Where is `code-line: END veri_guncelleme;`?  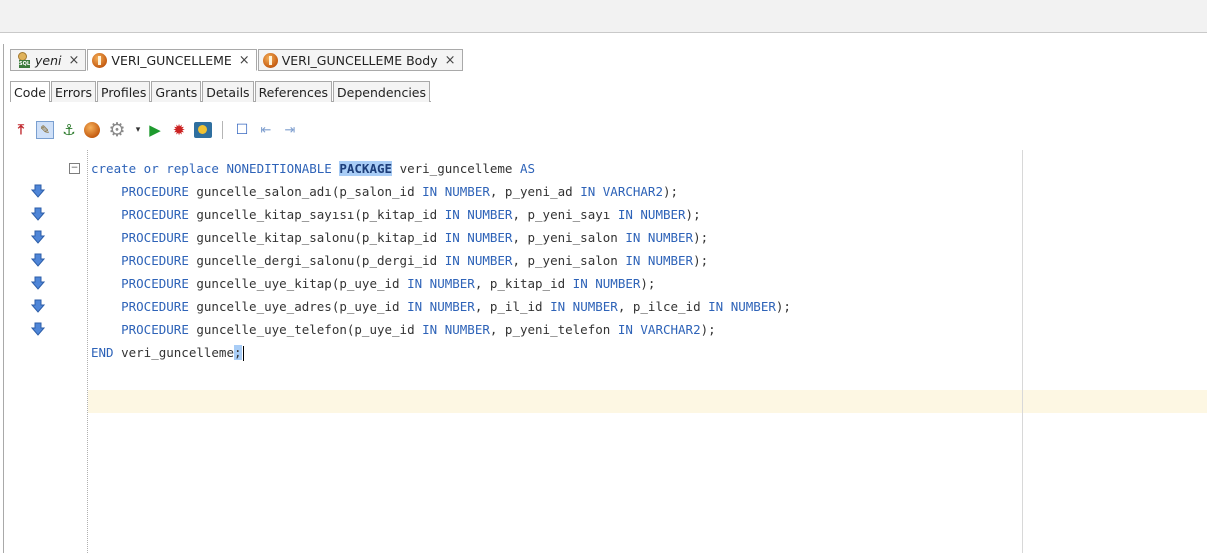 code-line: END veri_guncelleme; is located at coordinates (167, 352).